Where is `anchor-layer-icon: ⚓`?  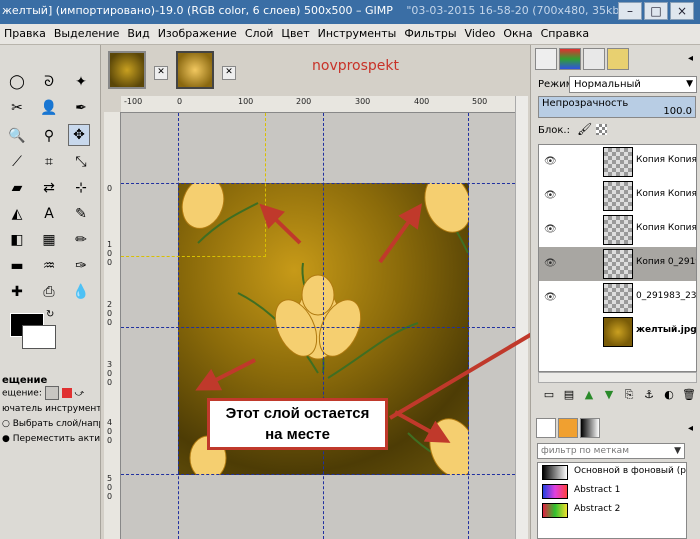
anchor-layer-icon: ⚓ is located at coordinates (649, 395).